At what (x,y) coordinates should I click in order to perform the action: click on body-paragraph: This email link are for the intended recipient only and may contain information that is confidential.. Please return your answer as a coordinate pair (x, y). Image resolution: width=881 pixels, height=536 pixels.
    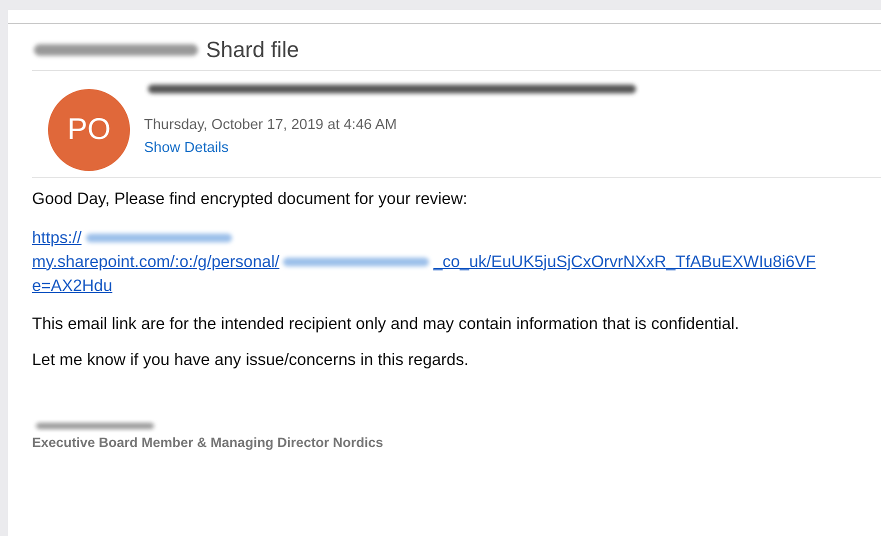
    Looking at the image, I should click on (386, 324).